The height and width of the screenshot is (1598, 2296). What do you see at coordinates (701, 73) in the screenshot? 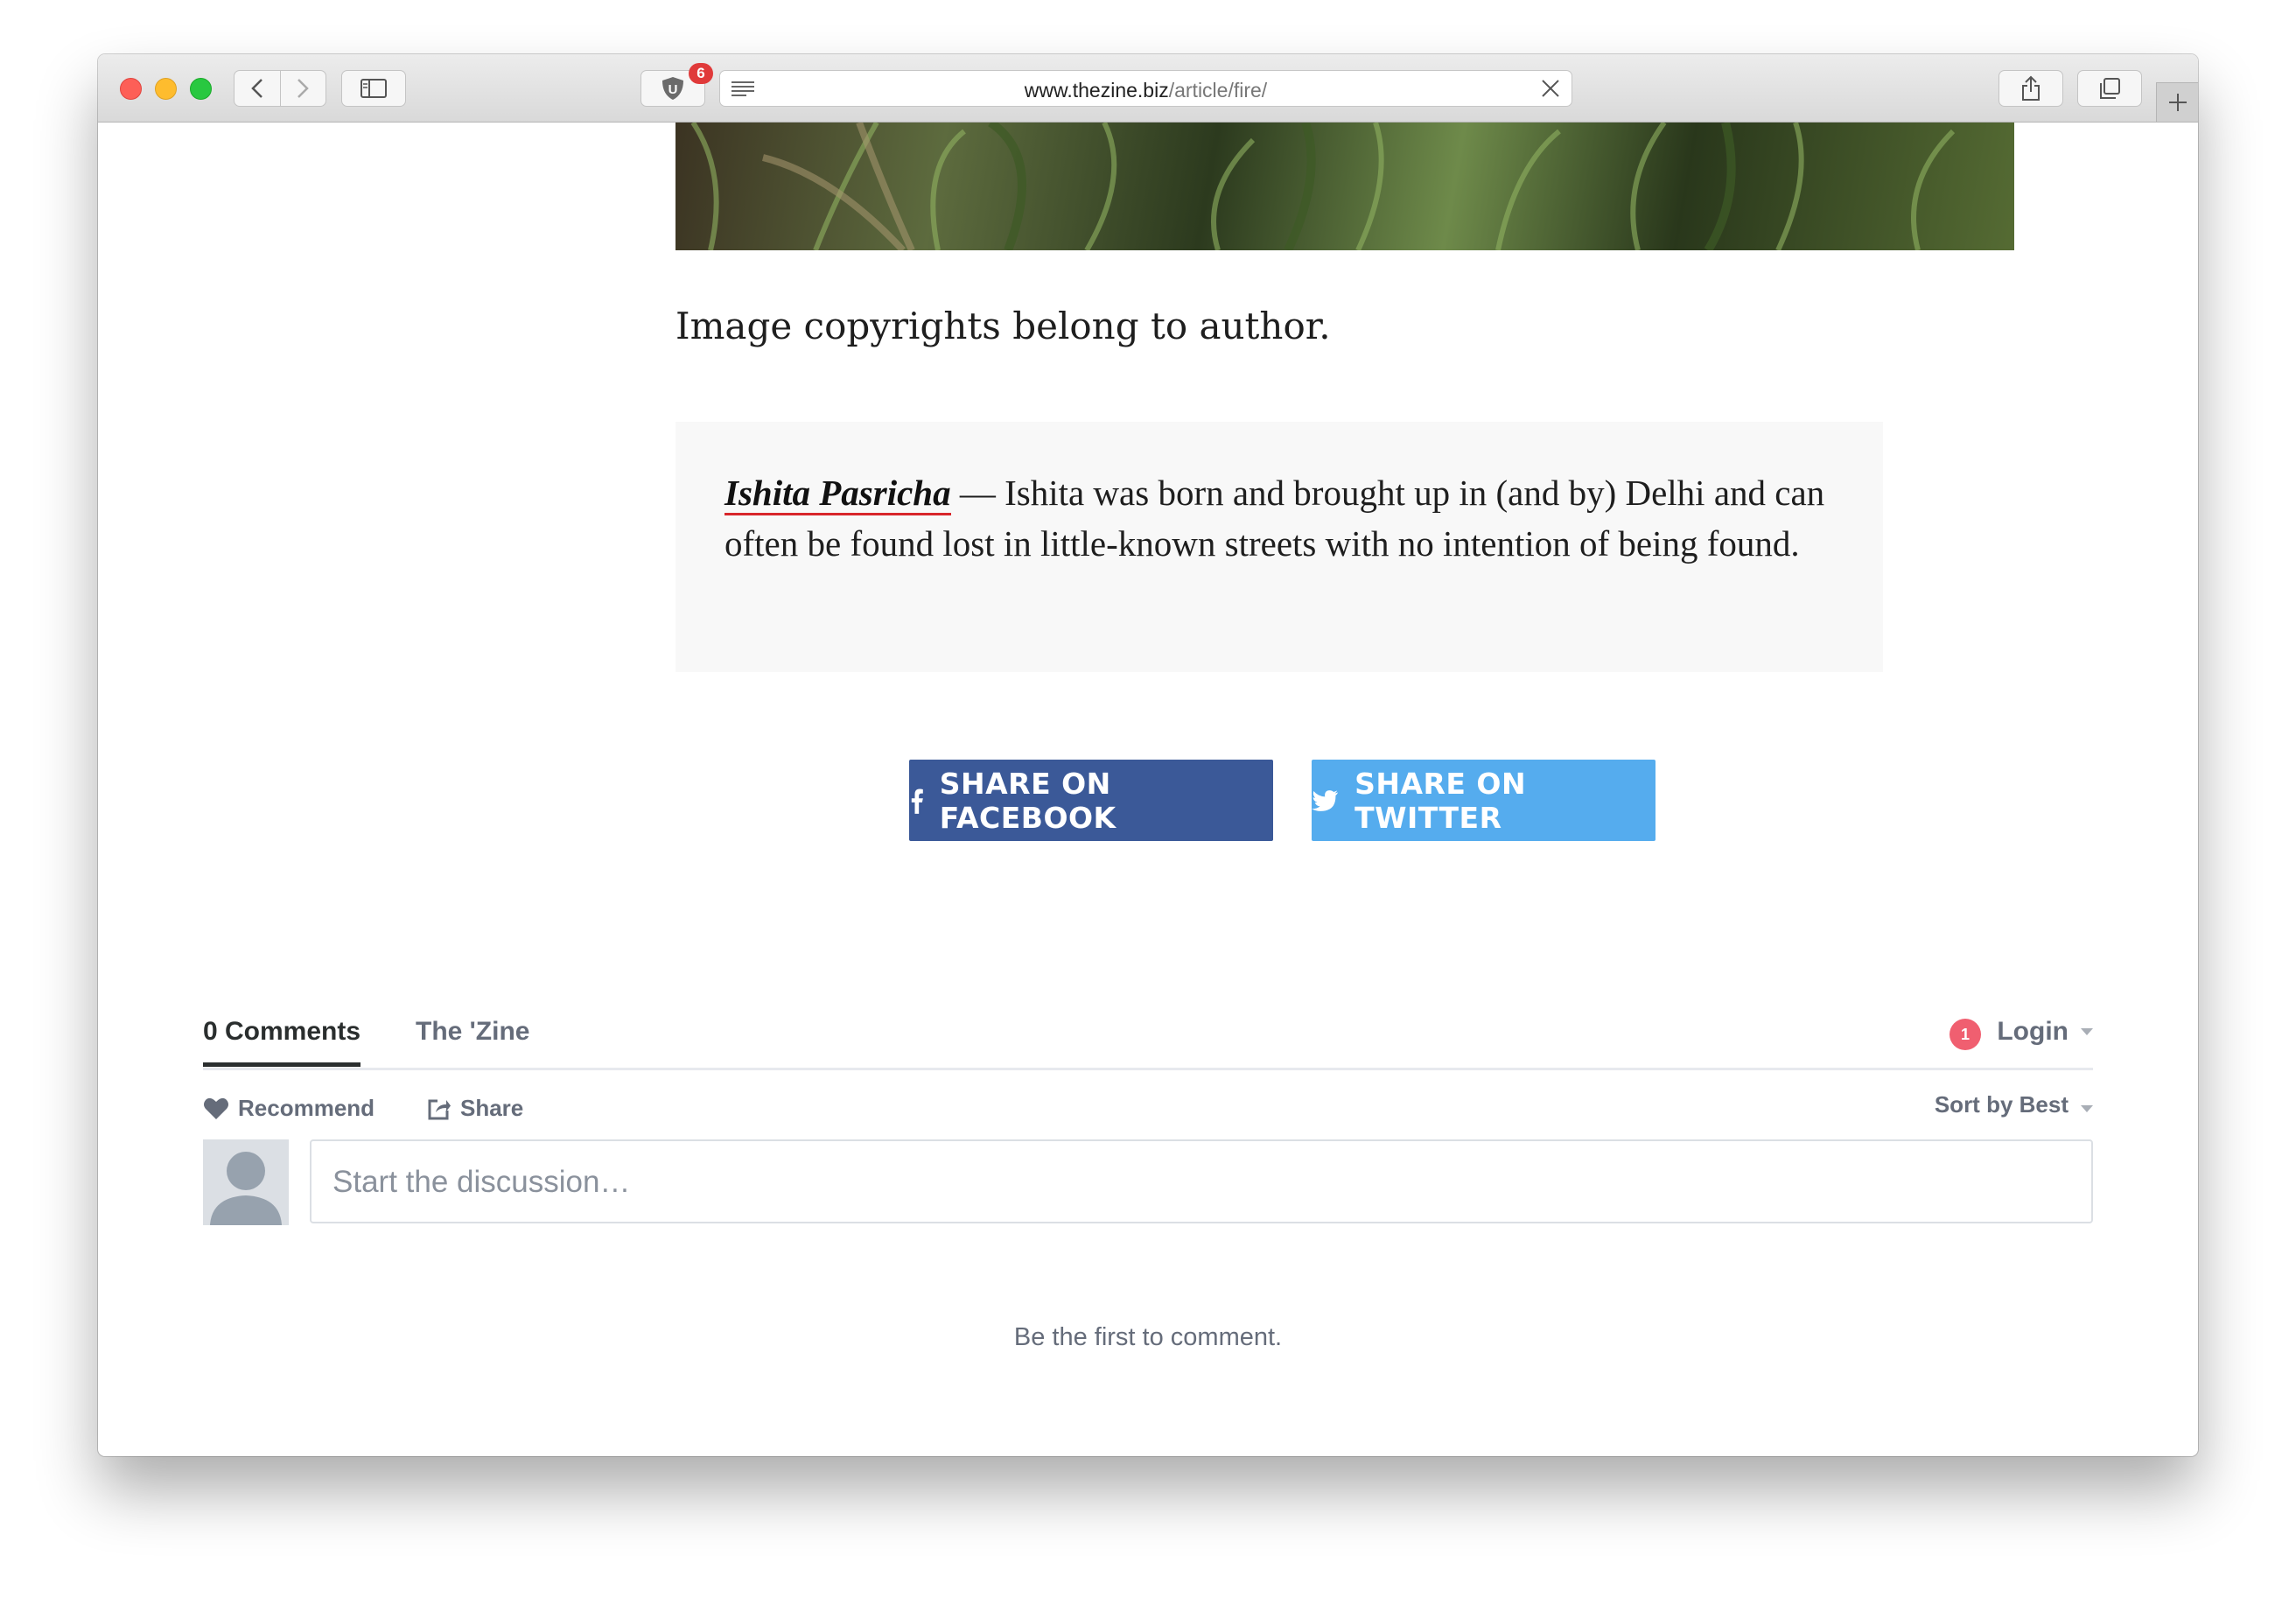
I see `extension-badge: 6` at bounding box center [701, 73].